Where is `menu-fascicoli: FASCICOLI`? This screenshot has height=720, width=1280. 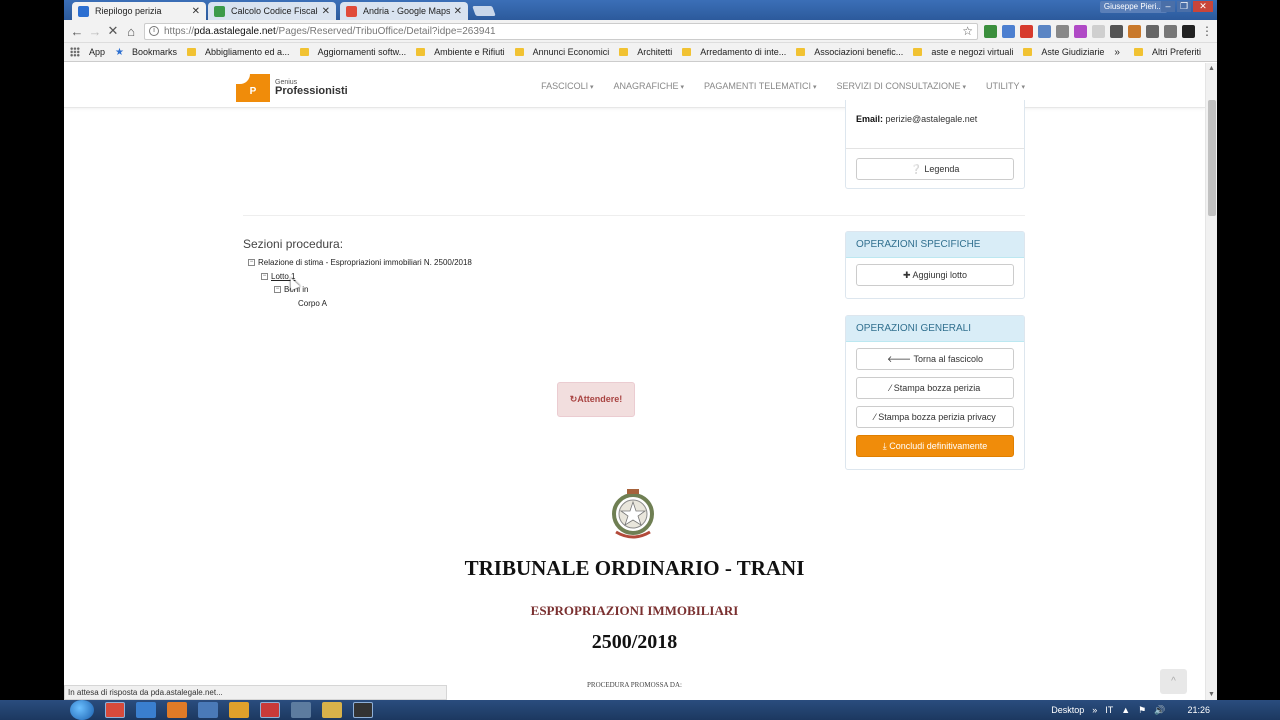 menu-fascicoli: FASCICOLI is located at coordinates (567, 86).